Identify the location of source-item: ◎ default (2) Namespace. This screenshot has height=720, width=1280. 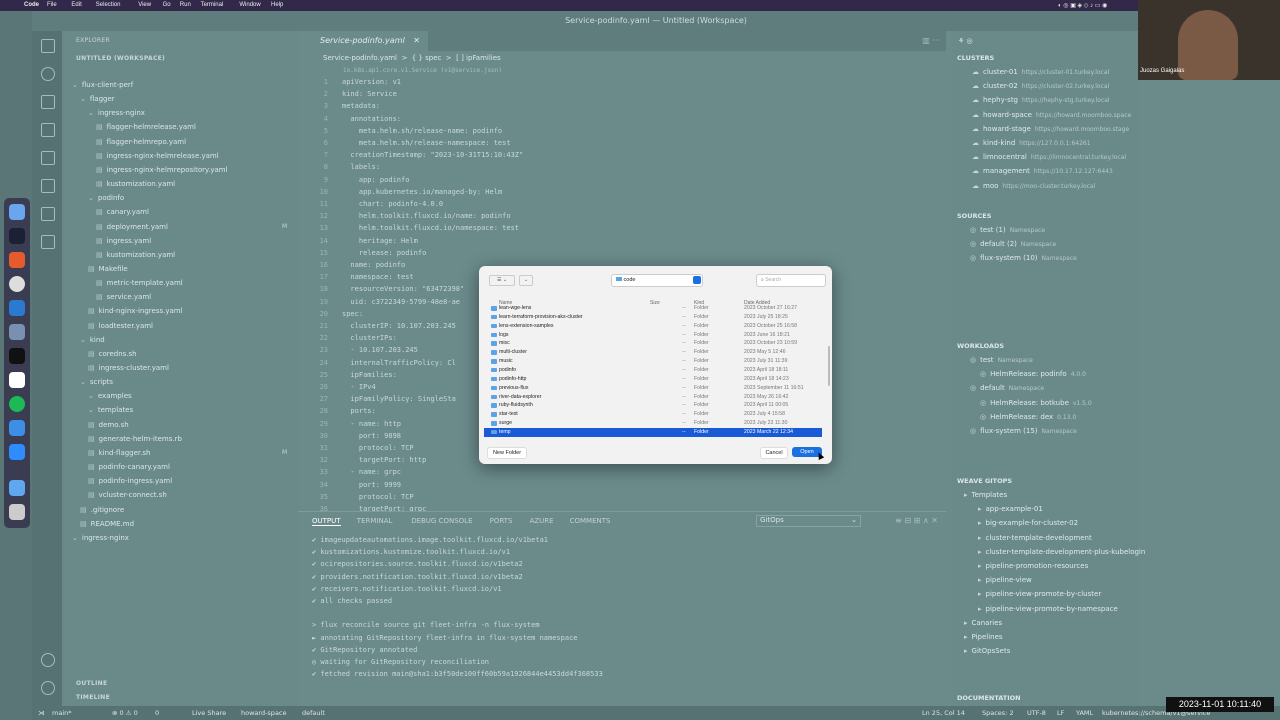
(1013, 244).